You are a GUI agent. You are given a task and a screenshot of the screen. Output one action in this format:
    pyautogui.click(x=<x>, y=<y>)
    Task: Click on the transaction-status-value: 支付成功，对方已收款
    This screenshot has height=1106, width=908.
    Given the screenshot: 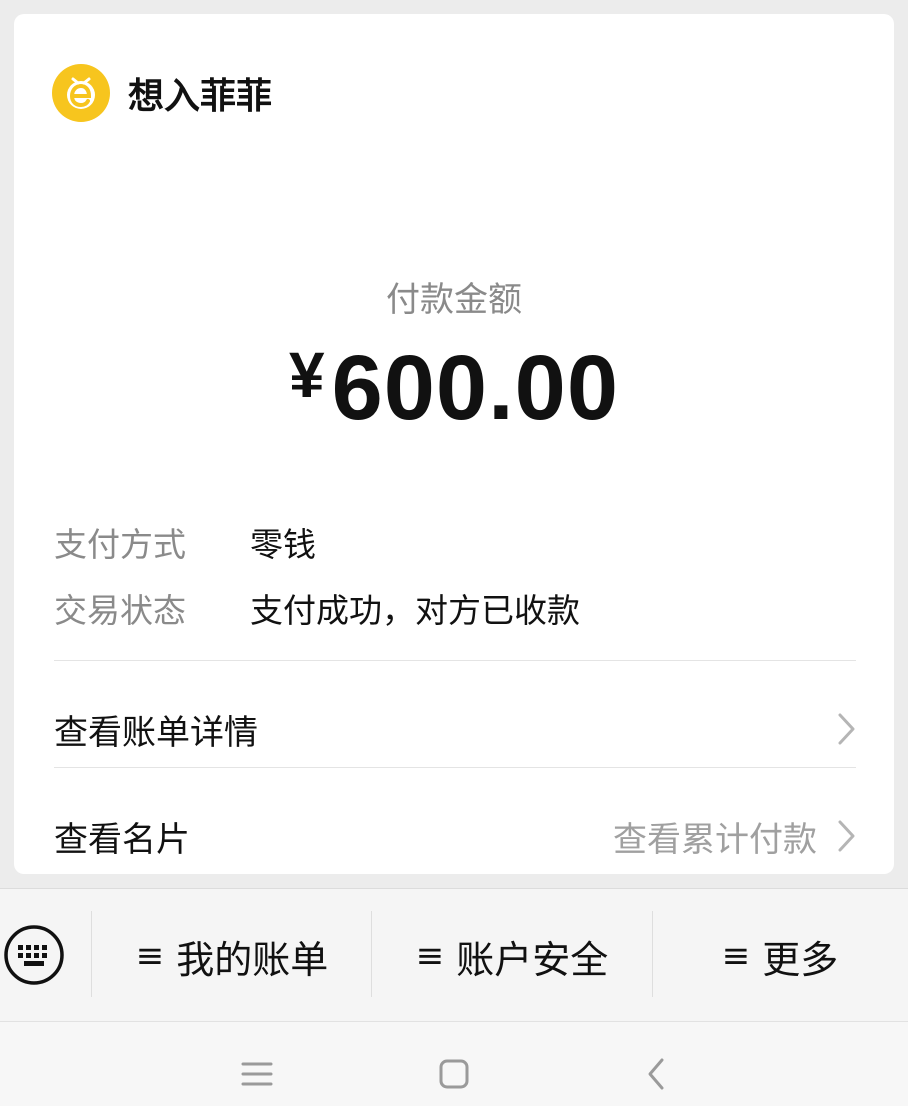 What is the action you would take?
    pyautogui.click(x=415, y=610)
    